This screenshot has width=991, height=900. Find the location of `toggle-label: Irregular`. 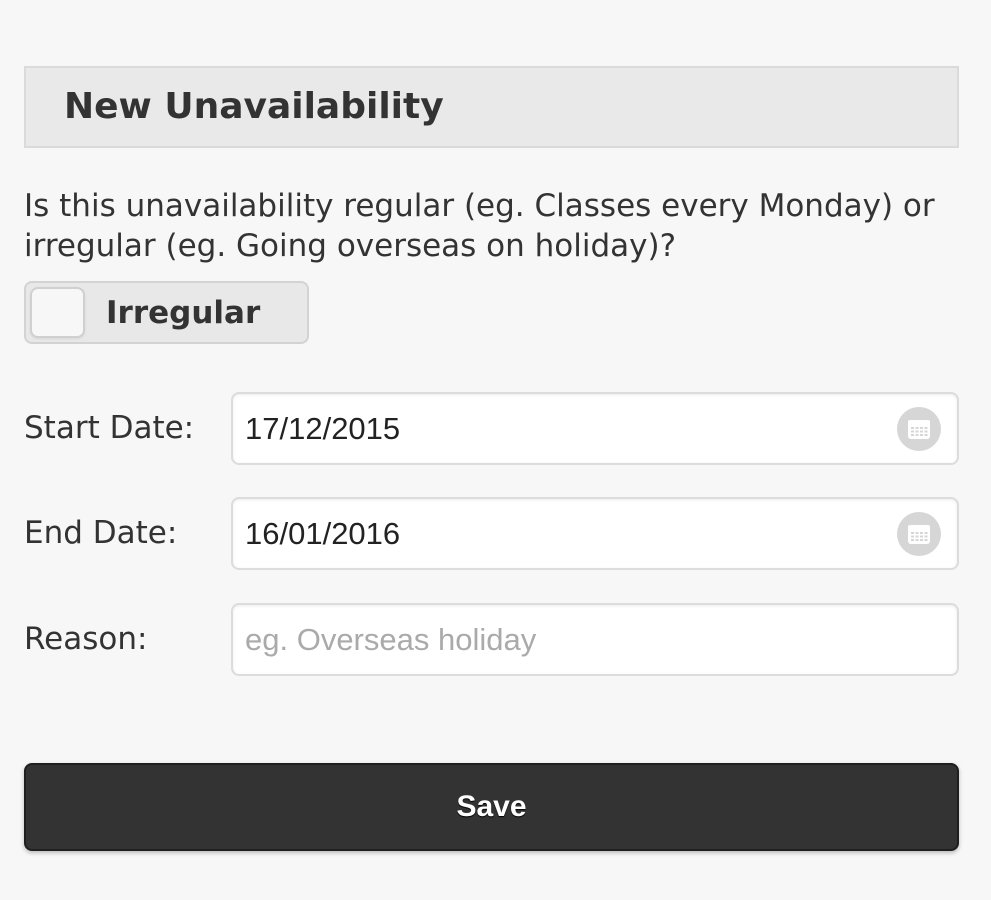

toggle-label: Irregular is located at coordinates (183, 313).